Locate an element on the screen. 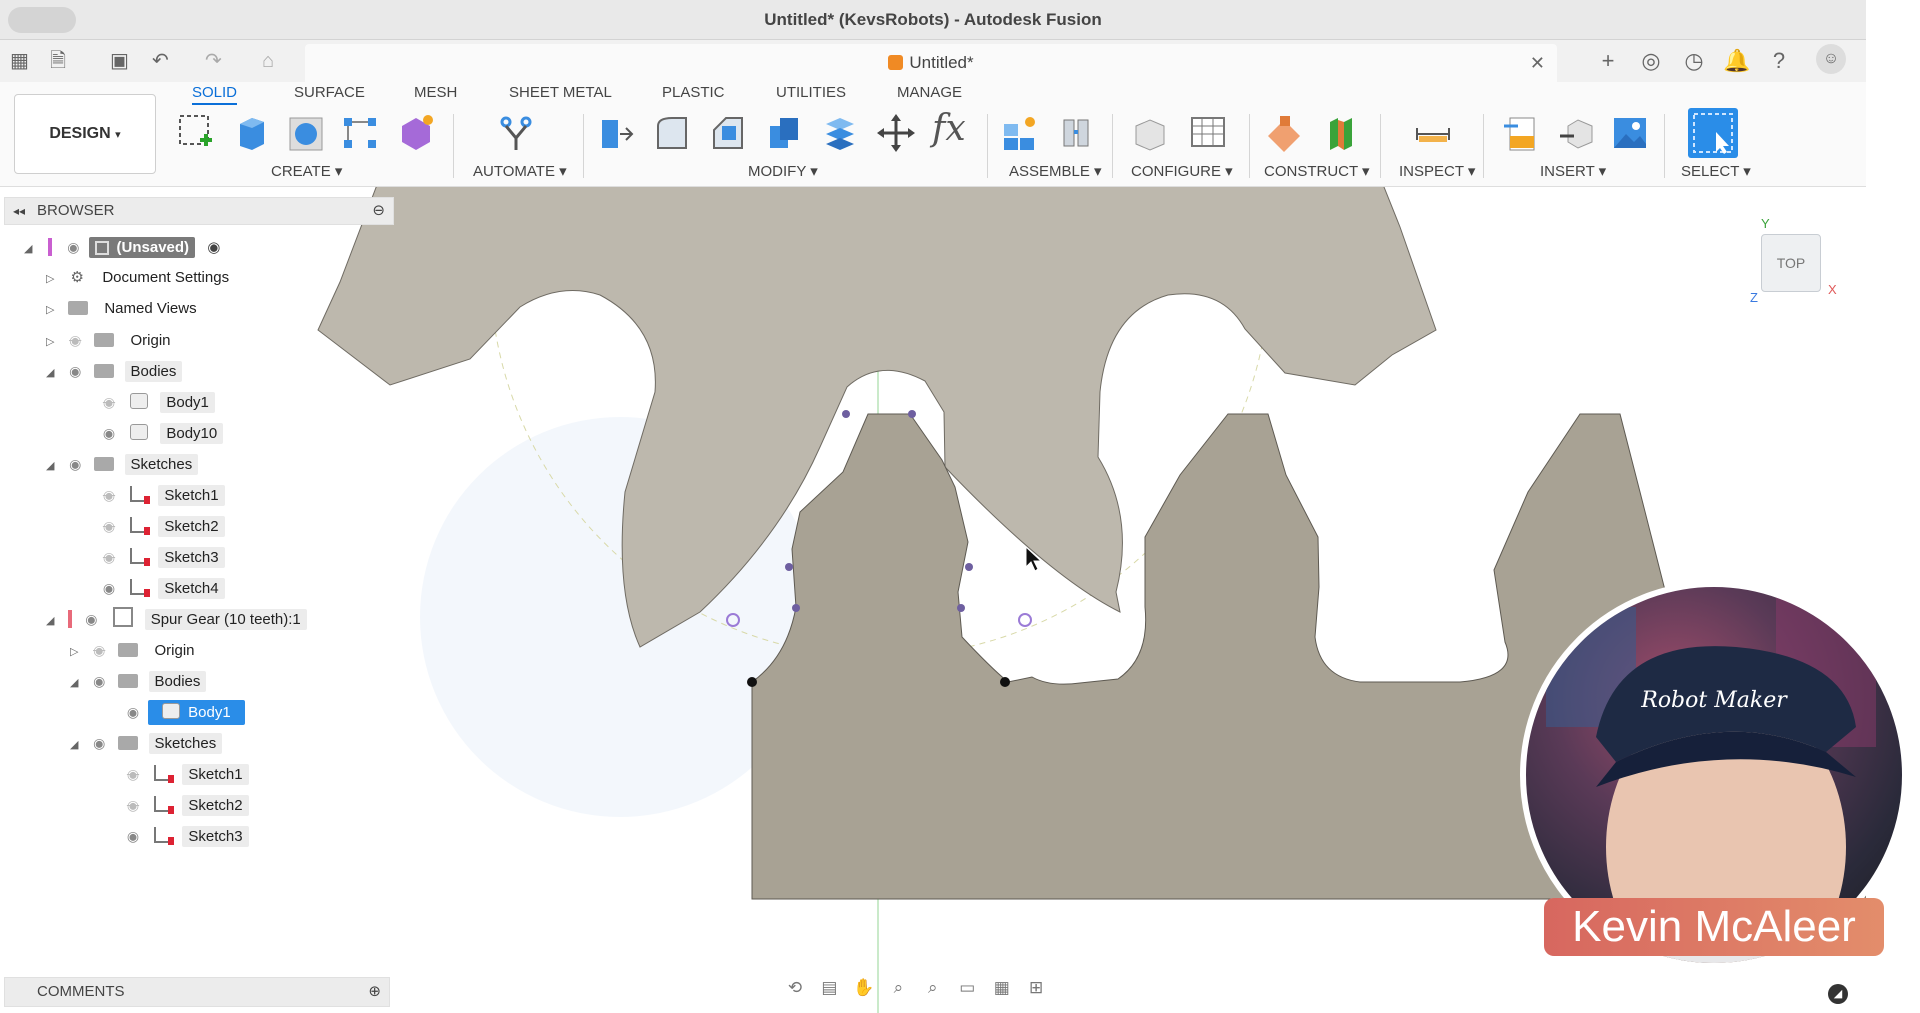 The width and height of the screenshot is (1920, 1013). add-comment-icon: ⊕ is located at coordinates (374, 992).